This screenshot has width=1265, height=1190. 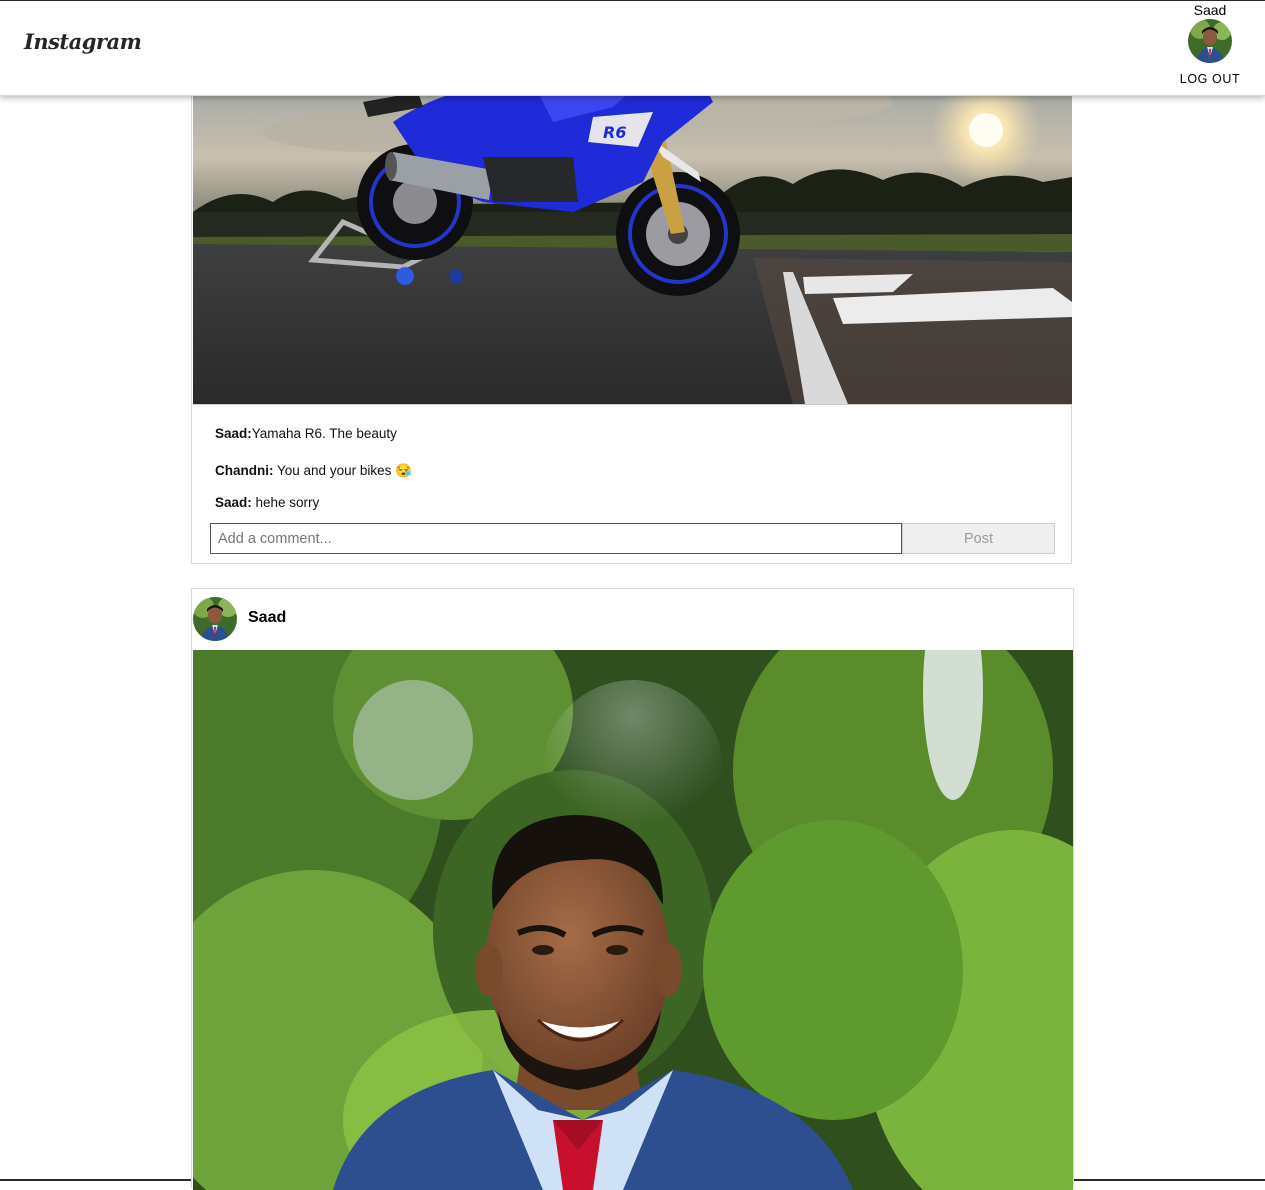 What do you see at coordinates (556, 538) in the screenshot?
I see `comment-input` at bounding box center [556, 538].